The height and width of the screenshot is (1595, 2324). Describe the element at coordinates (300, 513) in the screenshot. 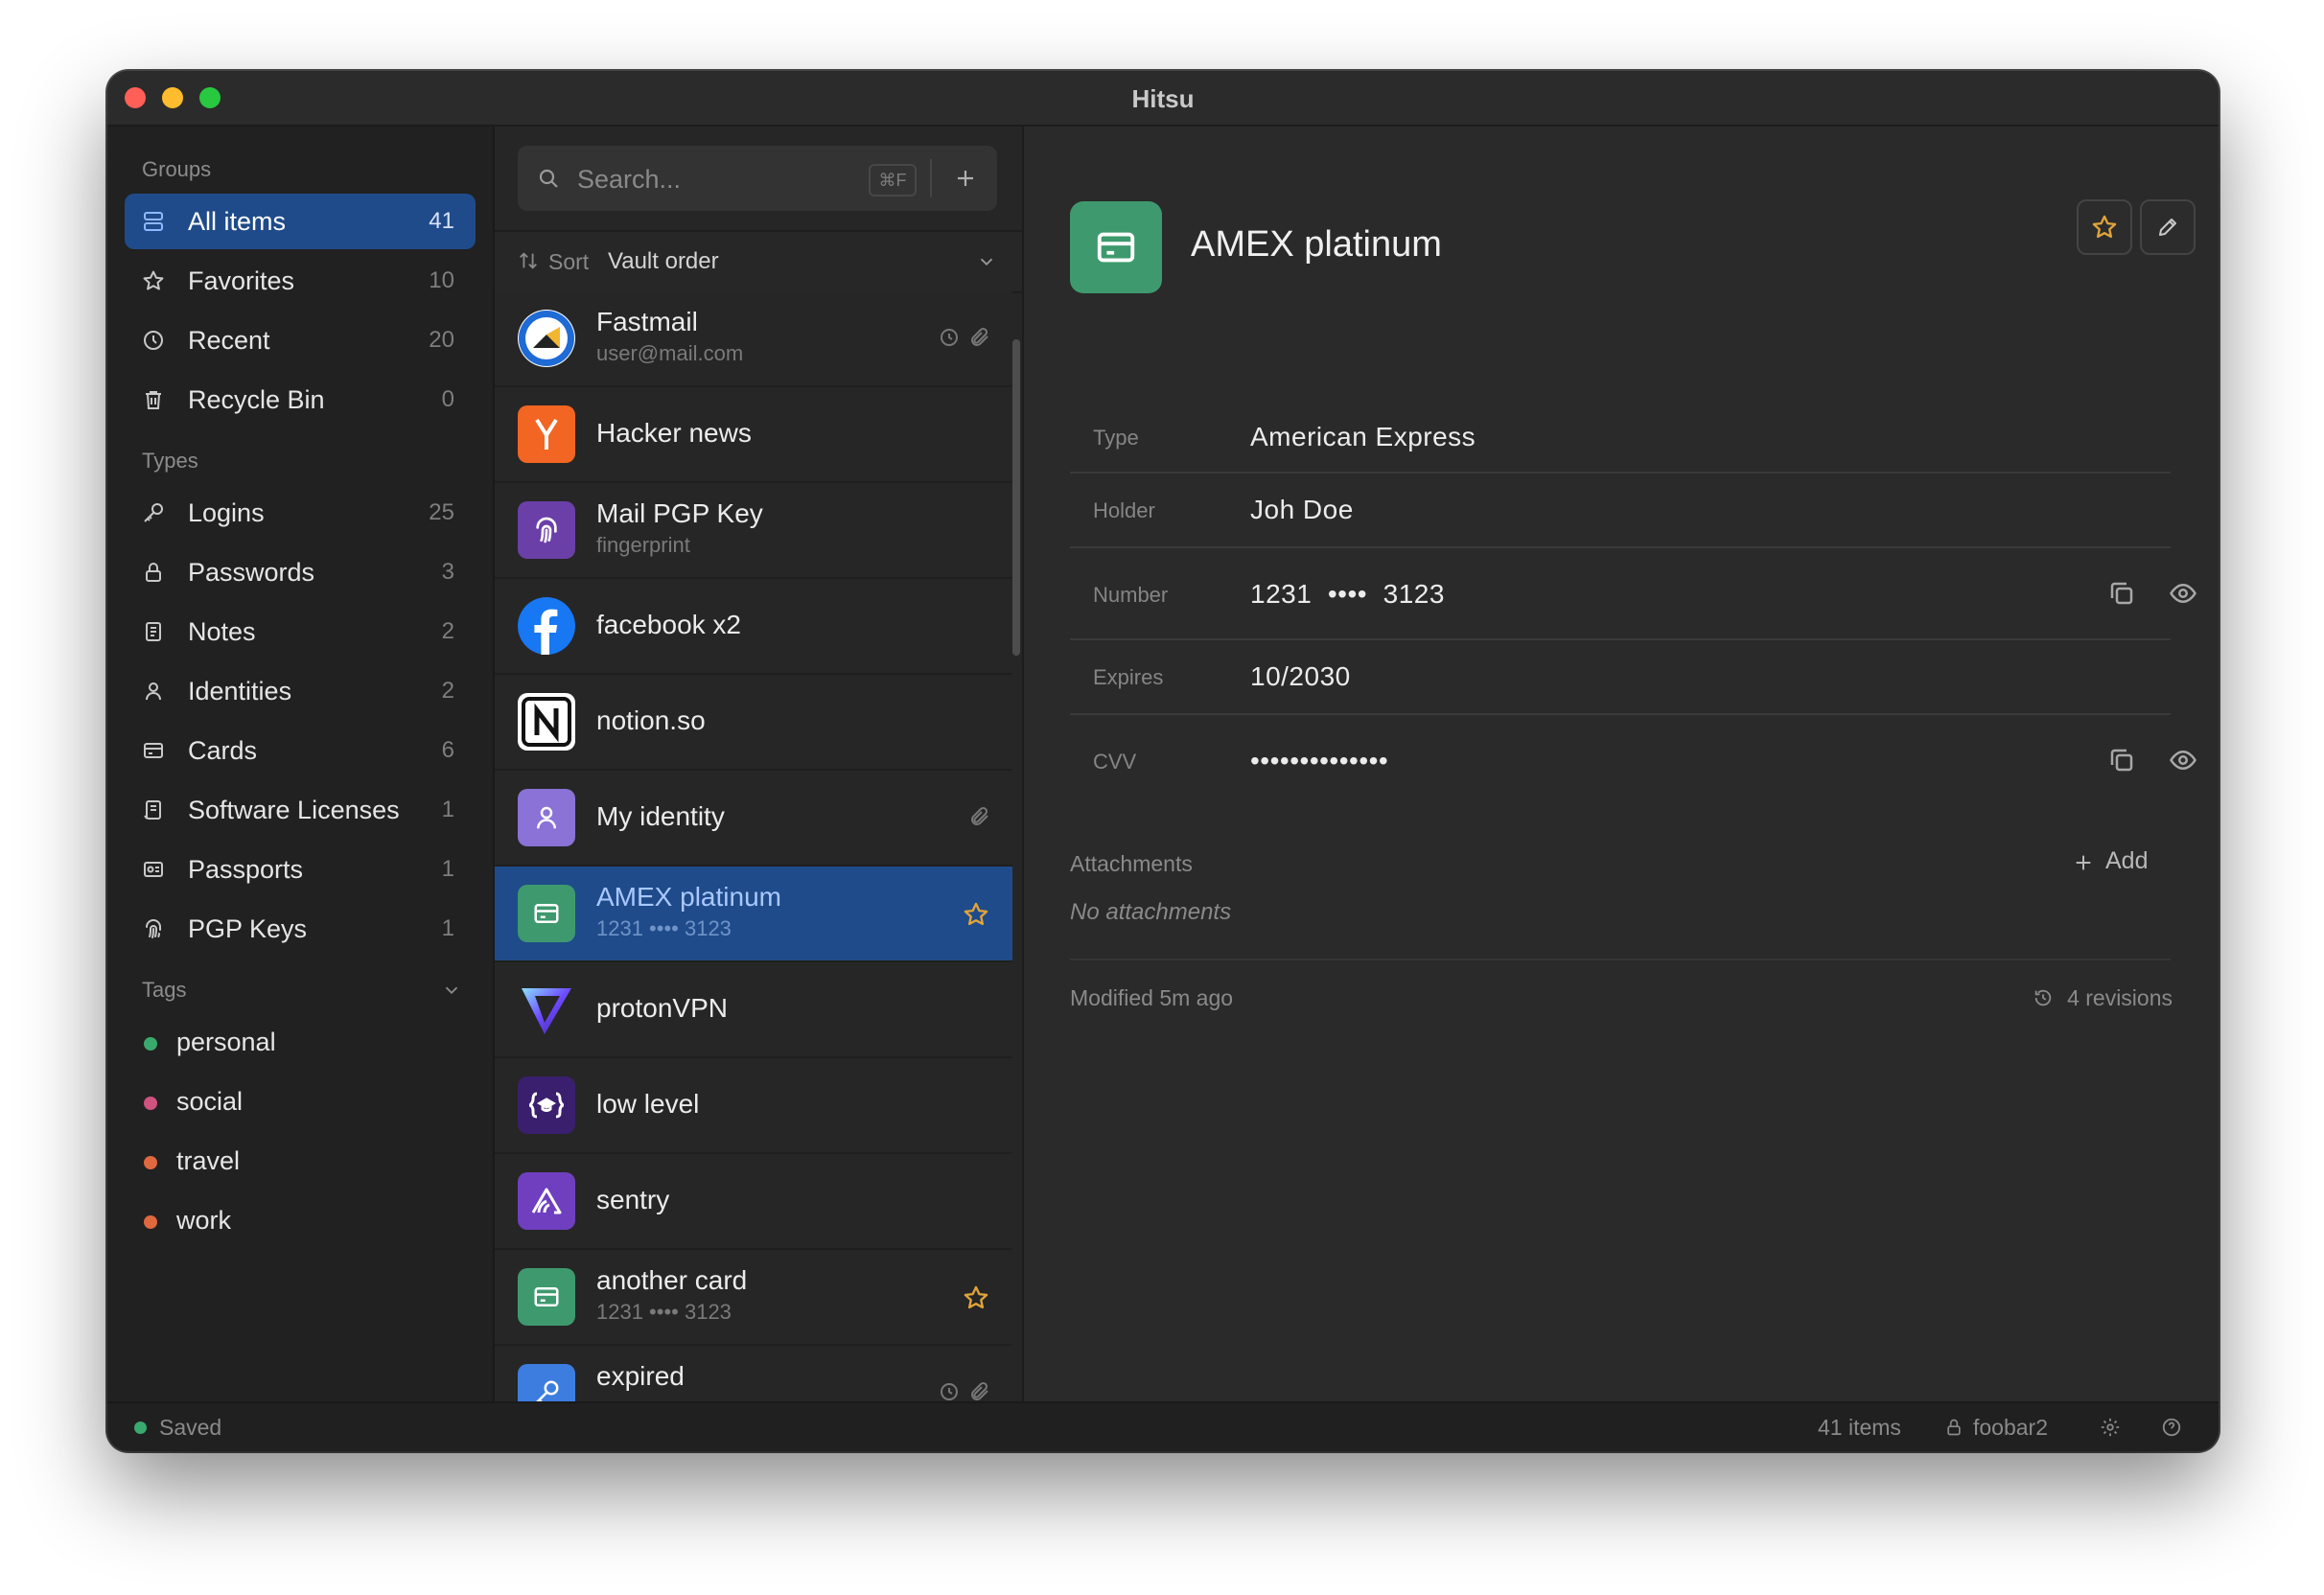

I see `sidebar-item-logins: Logins 25` at that location.